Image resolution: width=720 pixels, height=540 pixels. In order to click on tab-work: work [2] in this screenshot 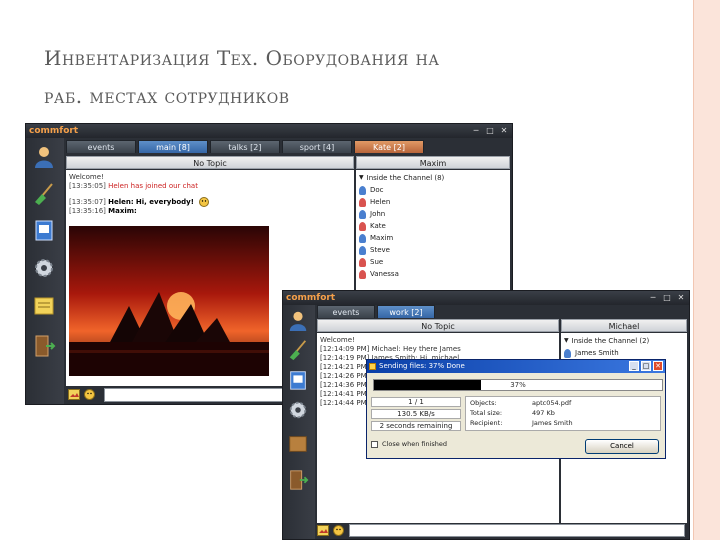, I will do `click(406, 311)`.